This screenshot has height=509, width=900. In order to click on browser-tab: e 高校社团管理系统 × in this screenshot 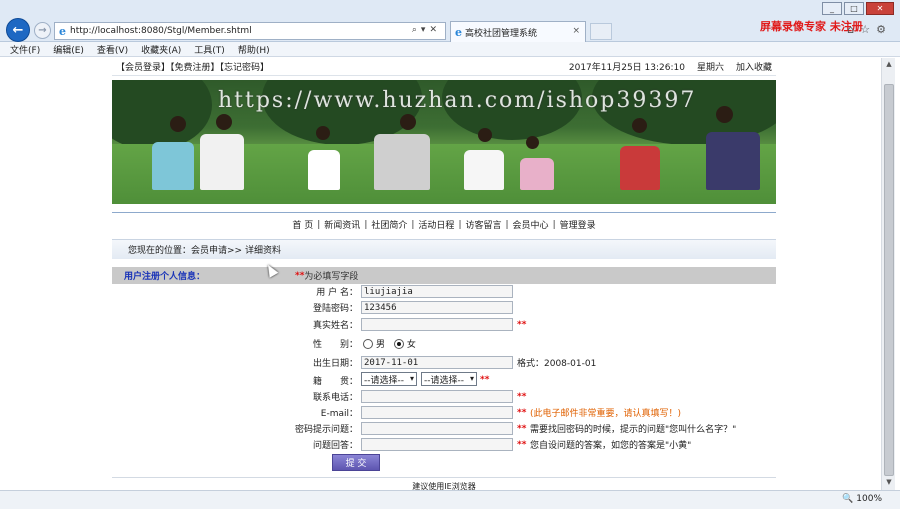, I will do `click(518, 31)`.